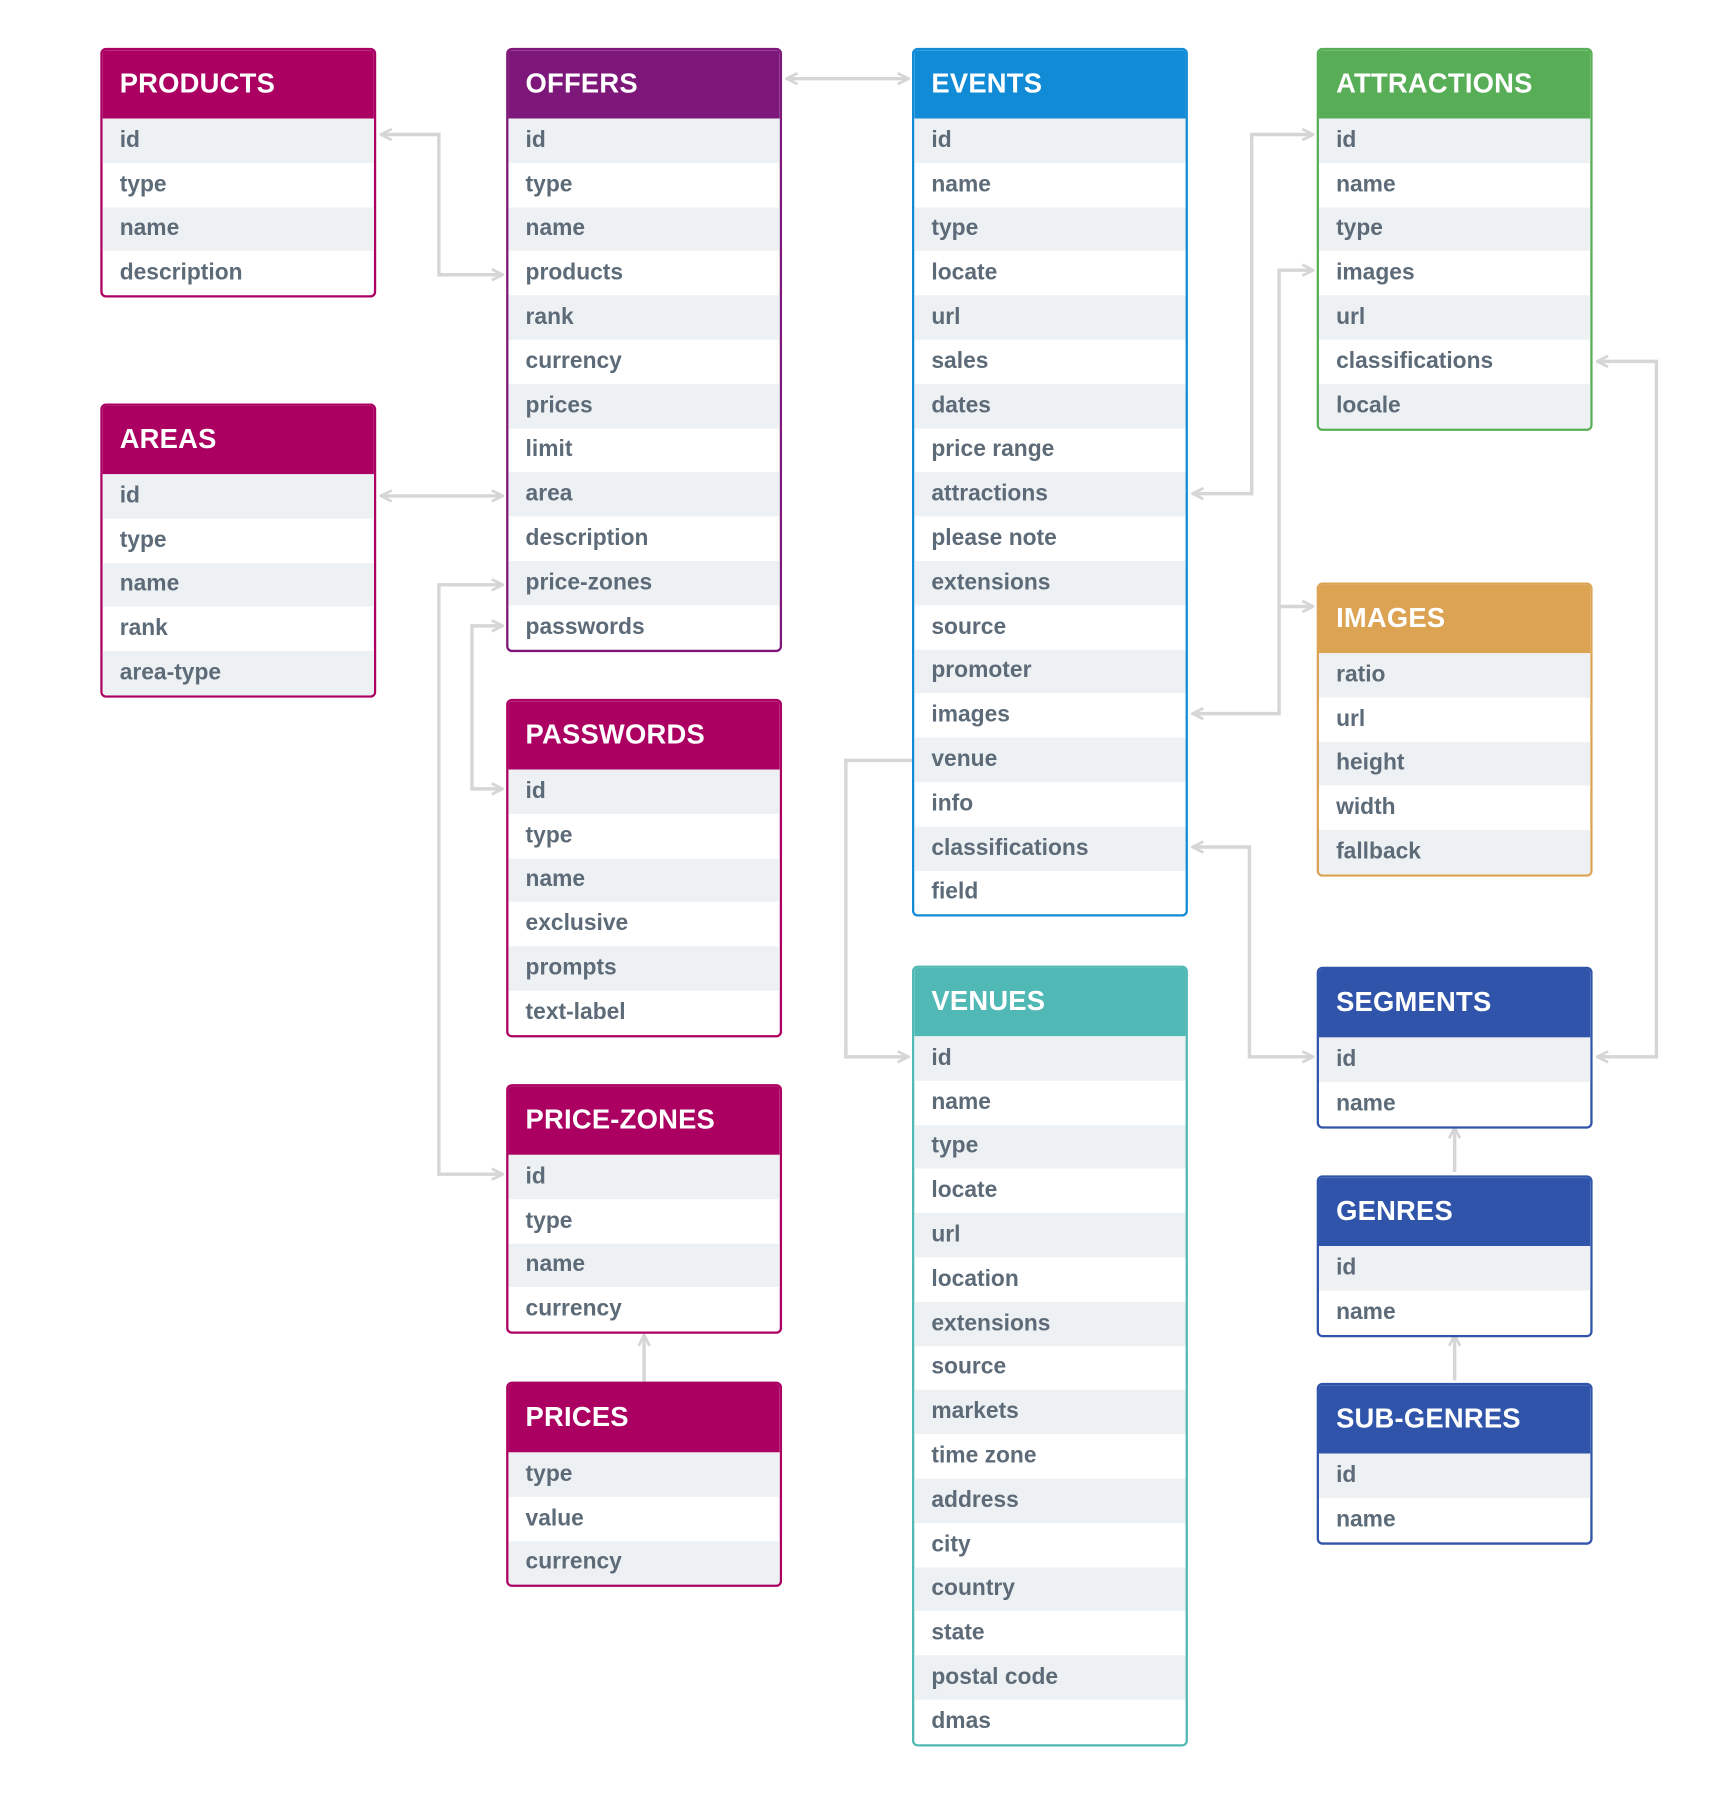 This screenshot has height=1800, width=1710. What do you see at coordinates (952, 803) in the screenshot?
I see `field-row: info` at bounding box center [952, 803].